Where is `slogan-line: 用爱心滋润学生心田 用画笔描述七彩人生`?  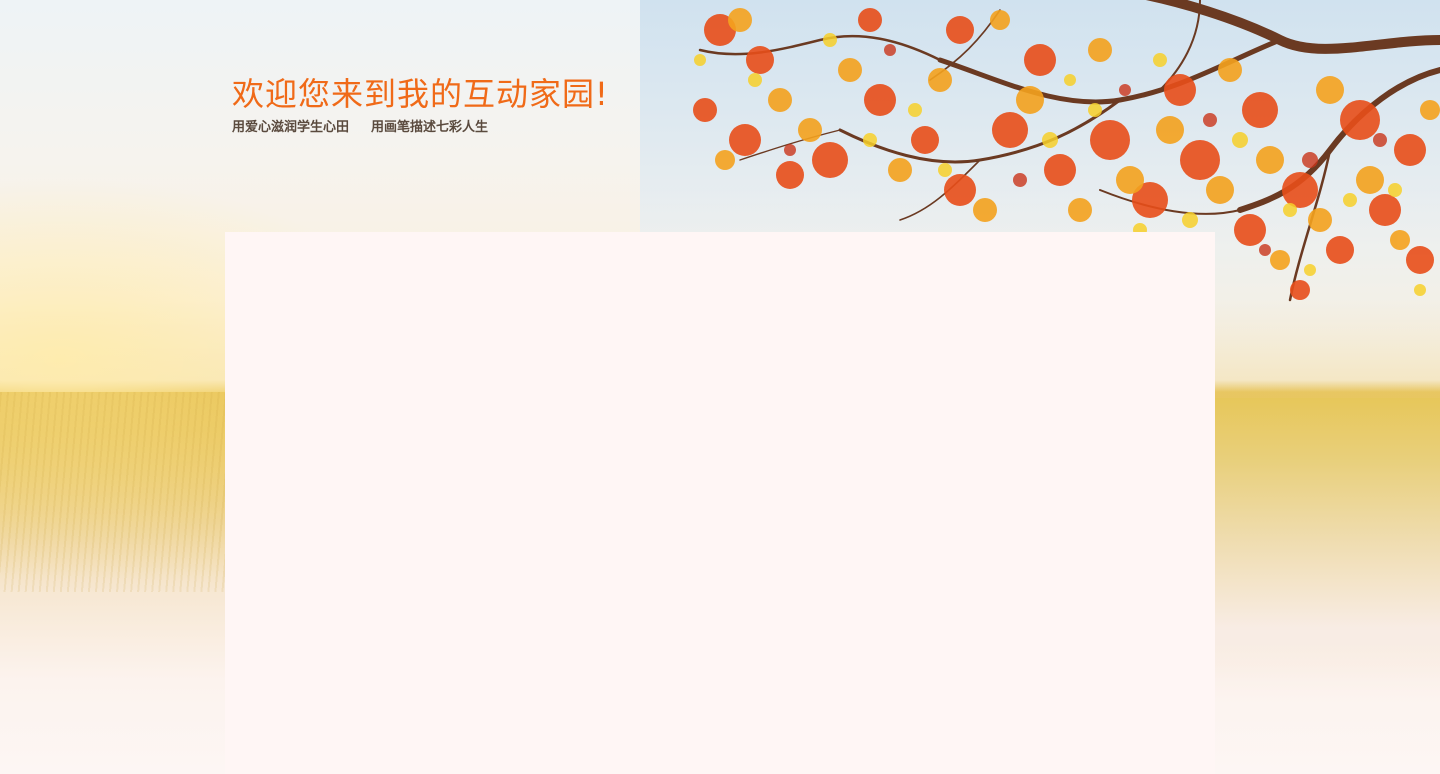 slogan-line: 用爱心滋润学生心田 用画笔描述七彩人生 is located at coordinates (420, 125).